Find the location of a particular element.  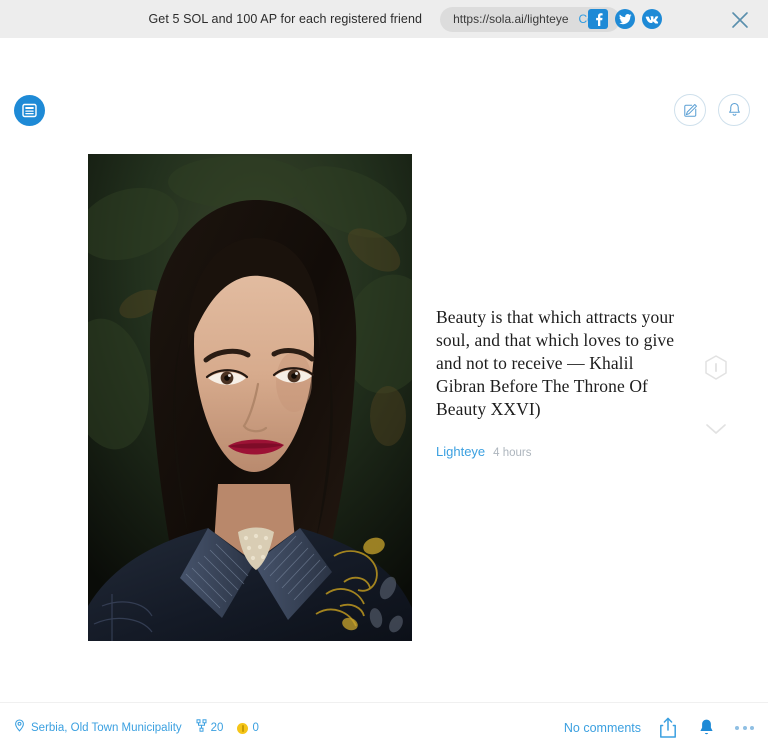

close-icon is located at coordinates (740, 20).